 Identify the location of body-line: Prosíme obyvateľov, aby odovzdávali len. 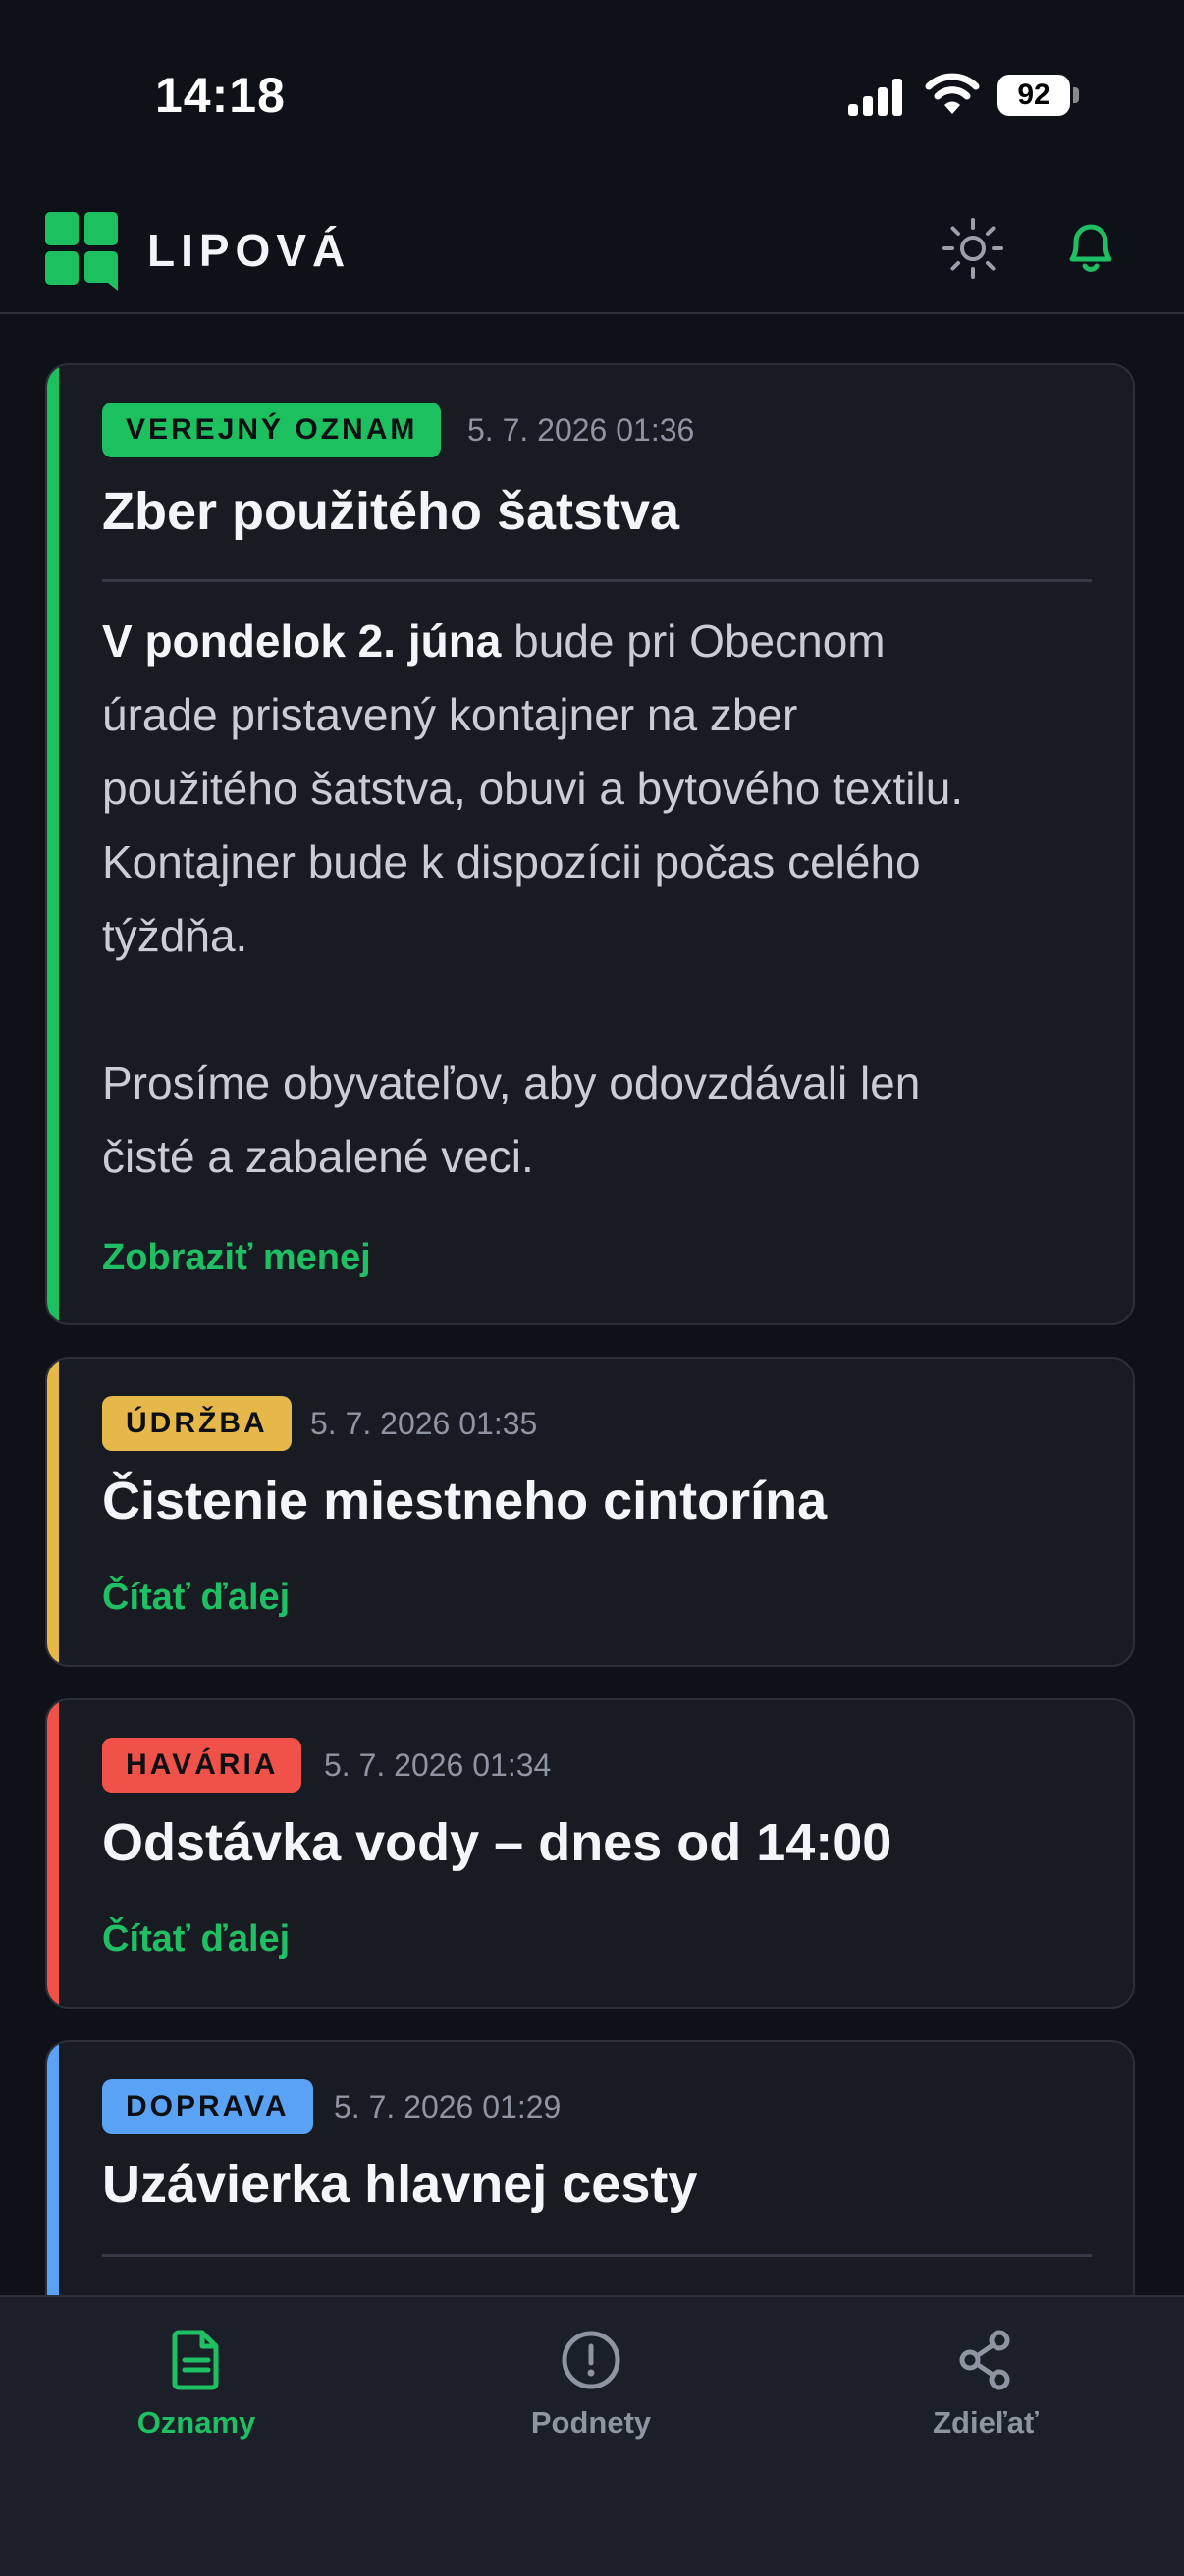
(512, 1082).